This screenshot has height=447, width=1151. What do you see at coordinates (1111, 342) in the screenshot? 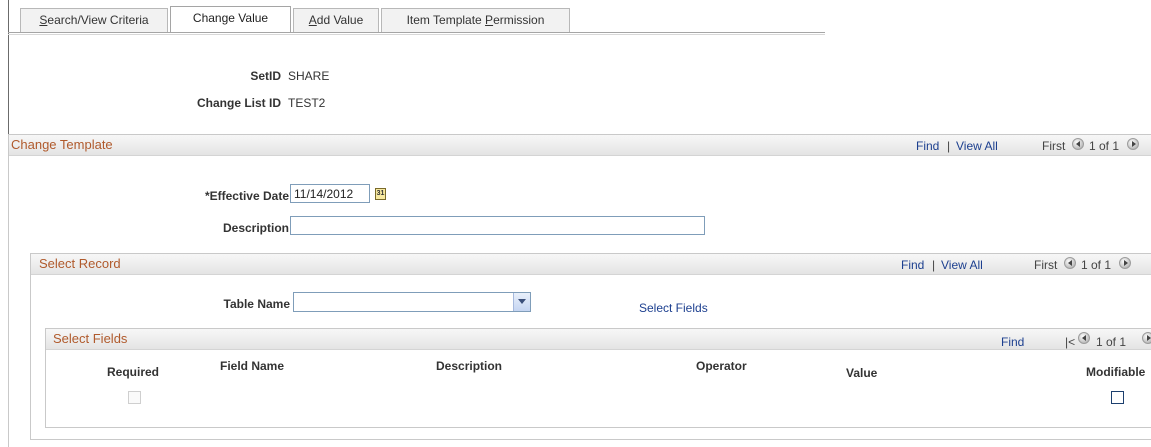
I see `select-fields-count: 1 of 1` at bounding box center [1111, 342].